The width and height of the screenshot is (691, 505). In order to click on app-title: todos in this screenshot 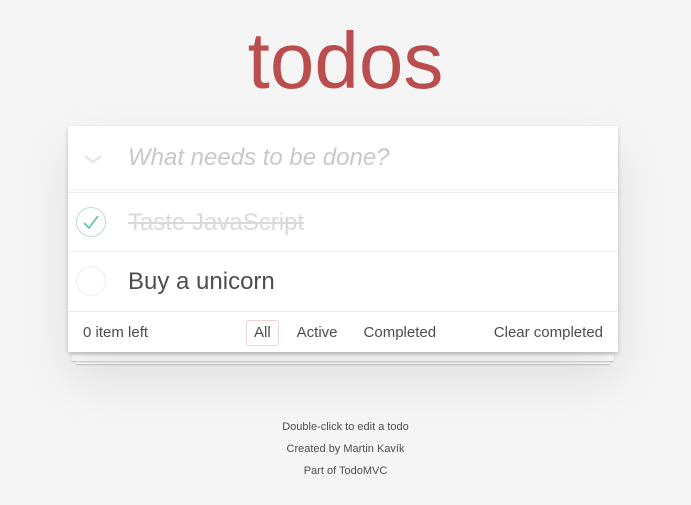, I will do `click(345, 60)`.